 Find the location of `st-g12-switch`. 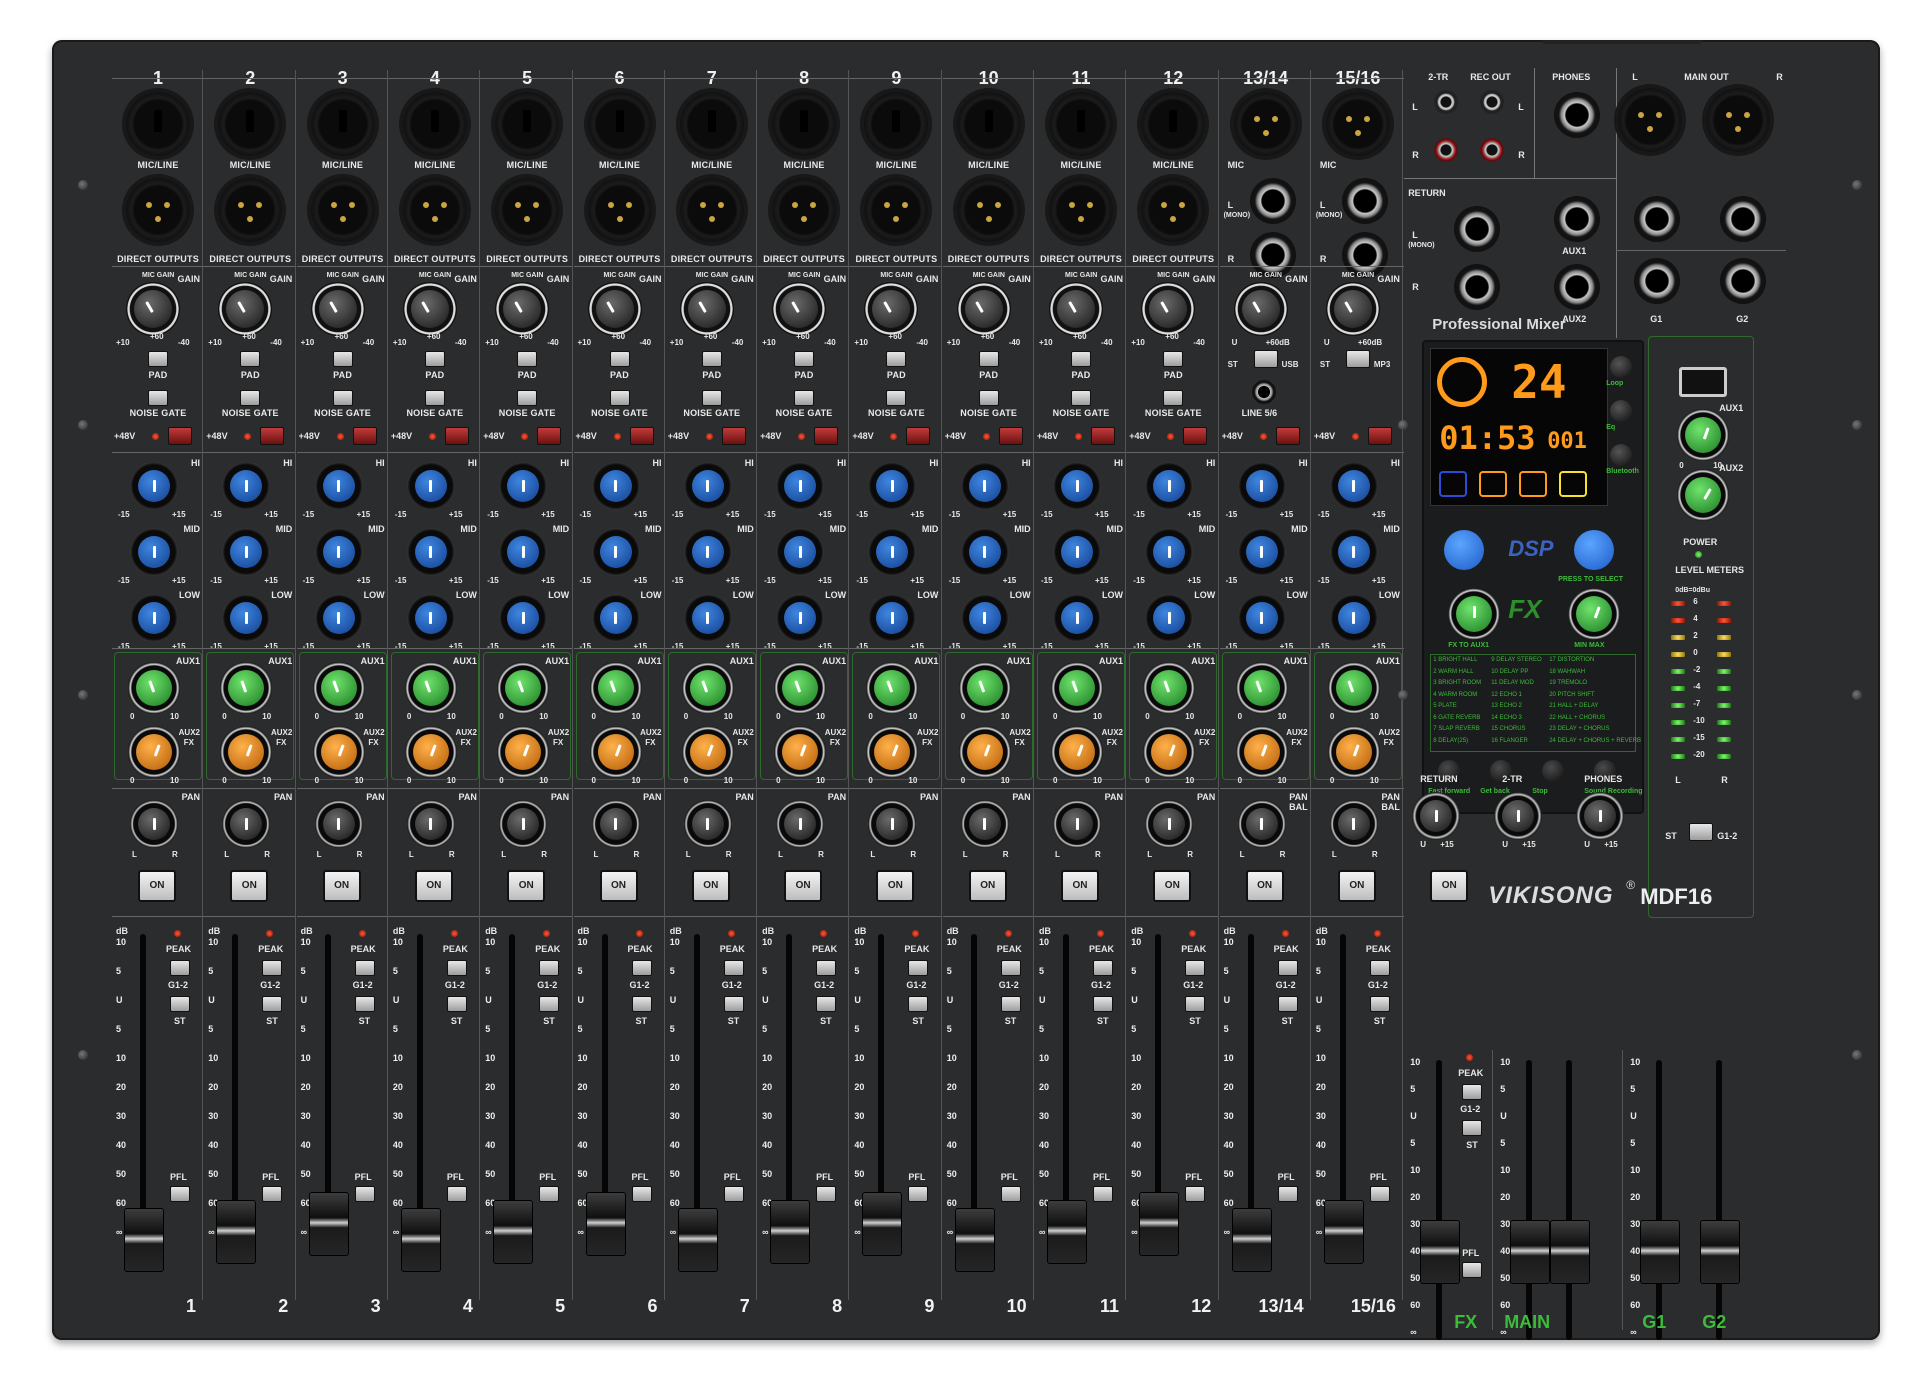

st-g12-switch is located at coordinates (1701, 832).